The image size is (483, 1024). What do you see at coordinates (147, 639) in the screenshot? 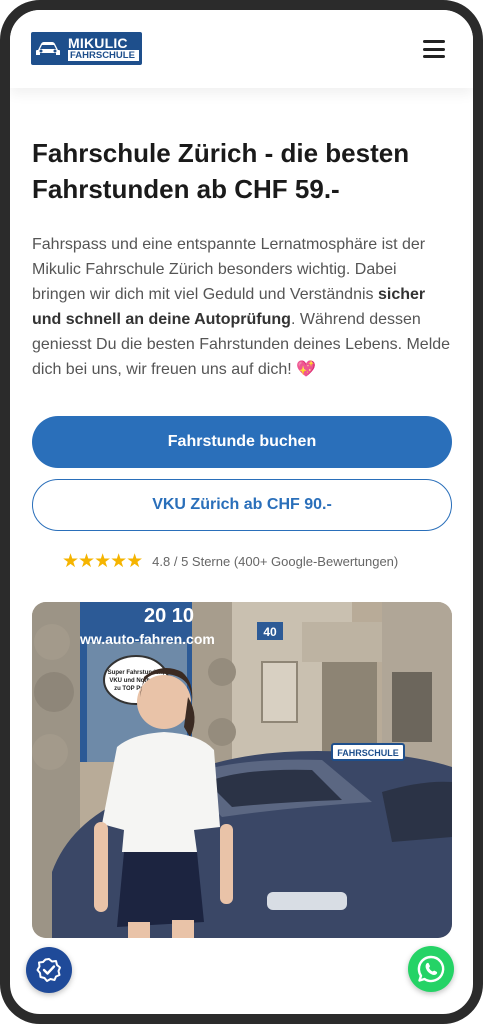
I see `sign-website-text: ww.auto-fahren.com` at bounding box center [147, 639].